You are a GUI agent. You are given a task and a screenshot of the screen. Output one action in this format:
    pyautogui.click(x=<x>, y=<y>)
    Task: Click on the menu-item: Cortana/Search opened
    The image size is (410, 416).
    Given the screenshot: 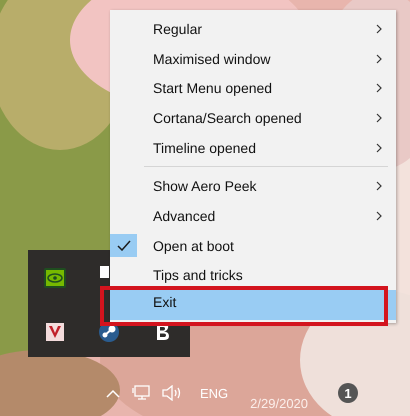 What is the action you would take?
    pyautogui.click(x=253, y=118)
    